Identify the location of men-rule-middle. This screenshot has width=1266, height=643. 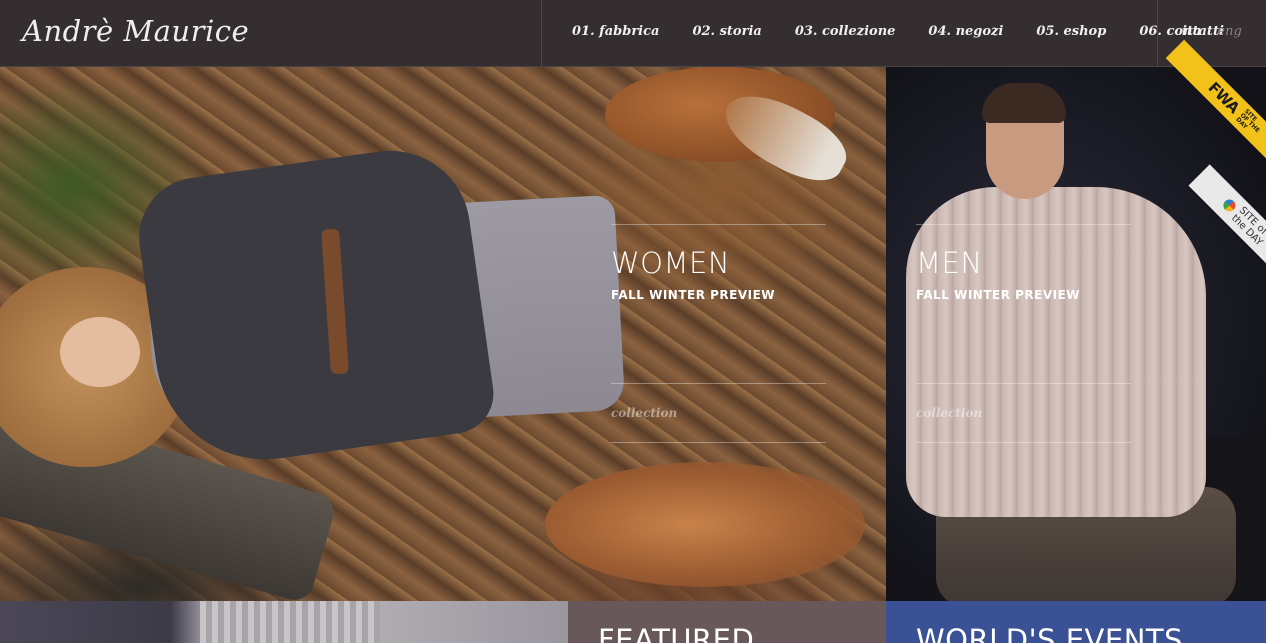
(1023, 383).